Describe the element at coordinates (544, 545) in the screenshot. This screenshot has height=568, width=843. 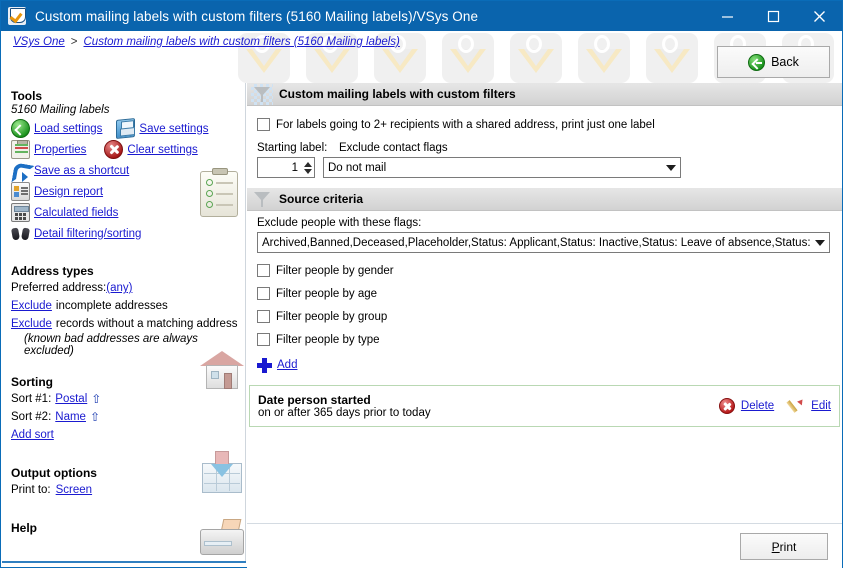
I see `footer-bar: Print` at that location.